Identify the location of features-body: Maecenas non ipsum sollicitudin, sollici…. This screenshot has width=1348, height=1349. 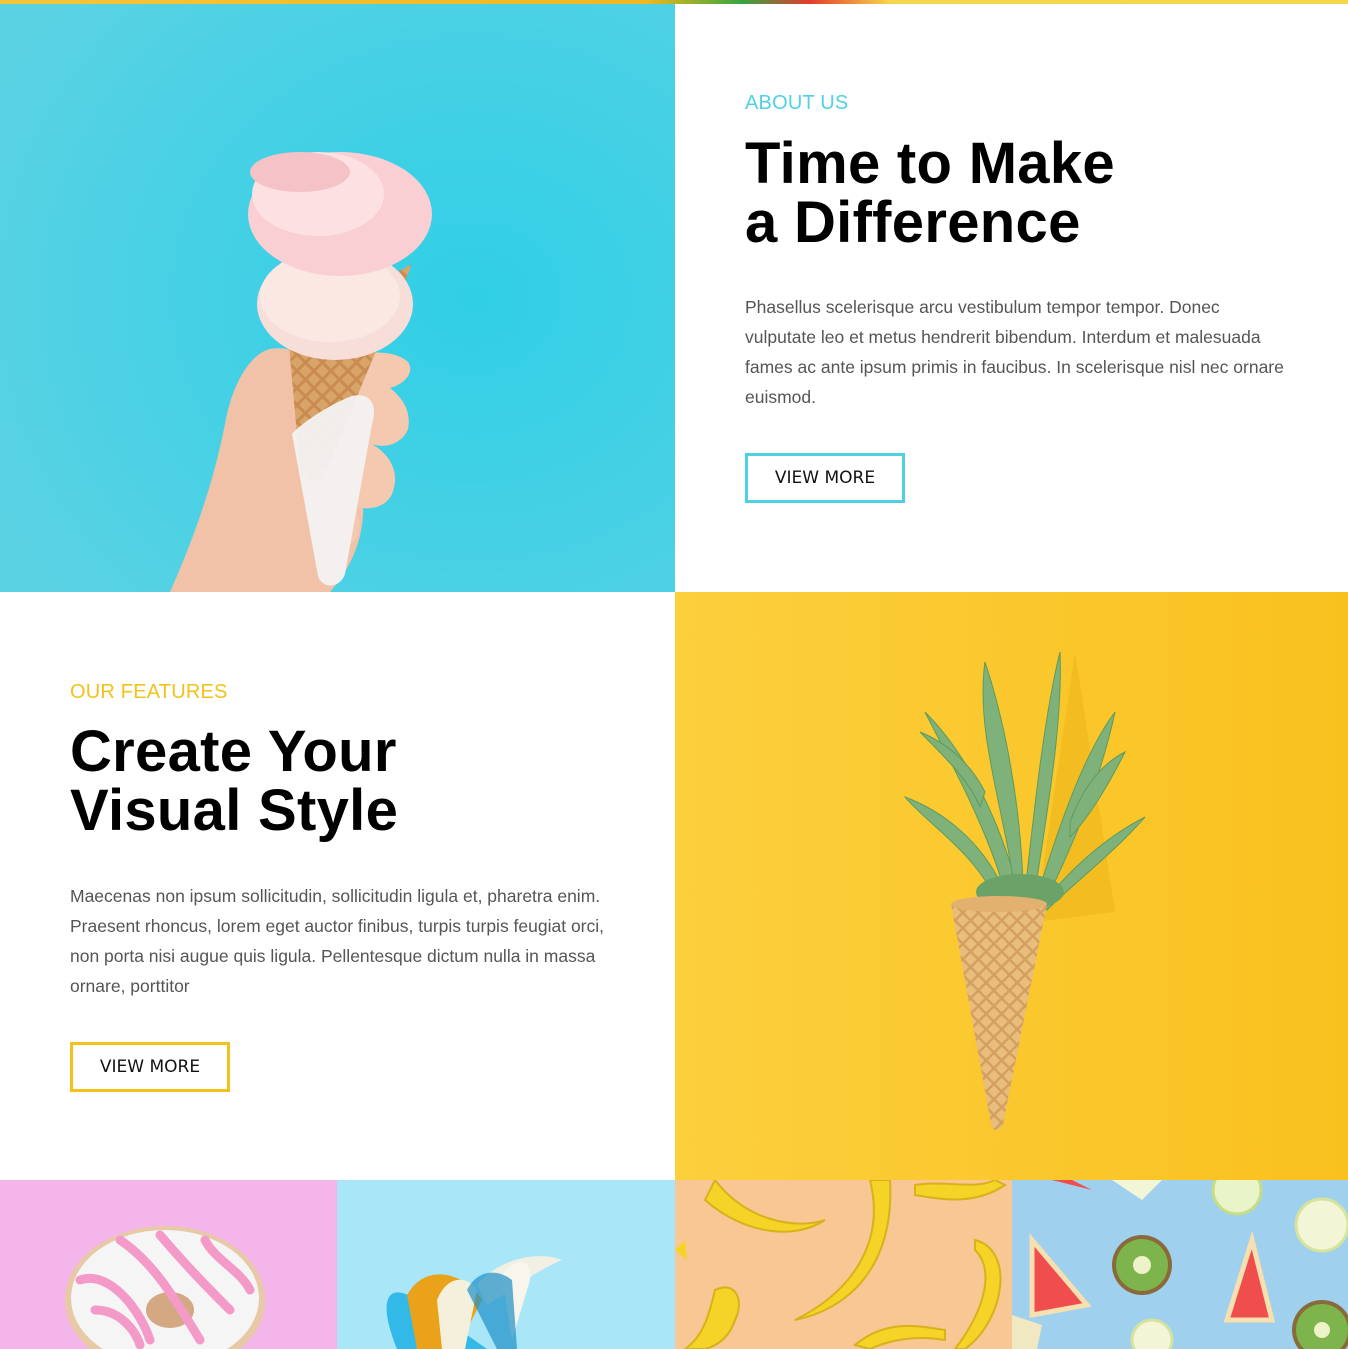
(337, 941).